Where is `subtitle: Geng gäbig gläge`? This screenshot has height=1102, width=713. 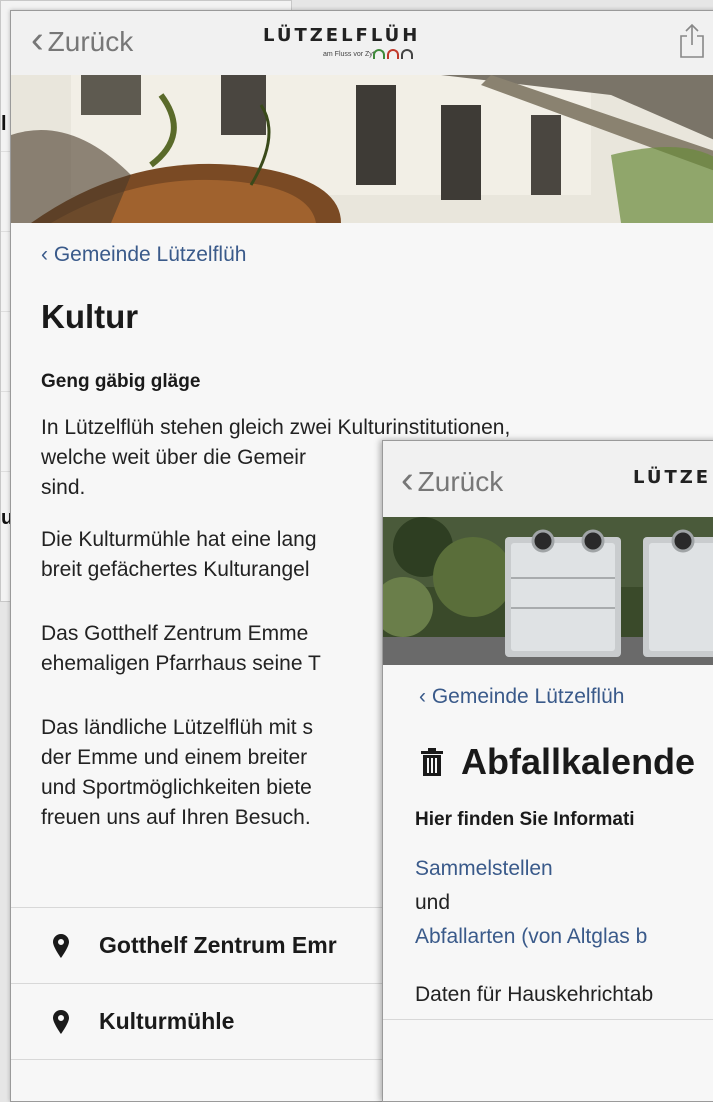 subtitle: Geng gäbig gläge is located at coordinates (121, 381).